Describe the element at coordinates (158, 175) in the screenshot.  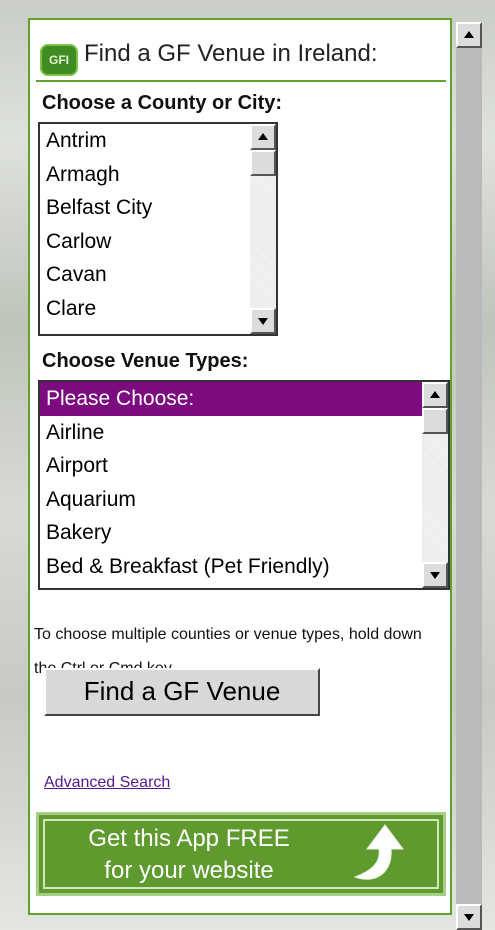
I see `county-option: Armagh` at that location.